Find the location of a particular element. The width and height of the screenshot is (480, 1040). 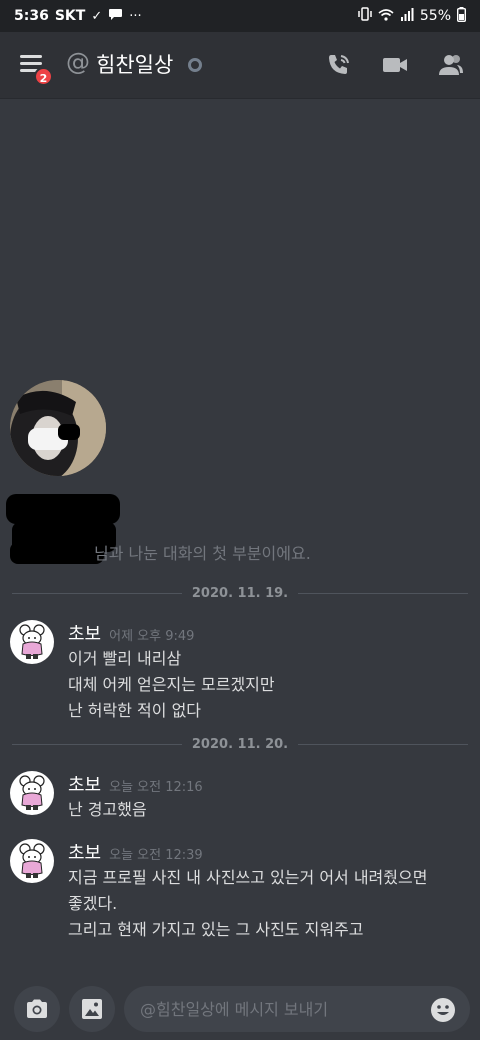

channel-title: 힘찬일상 is located at coordinates (135, 65).